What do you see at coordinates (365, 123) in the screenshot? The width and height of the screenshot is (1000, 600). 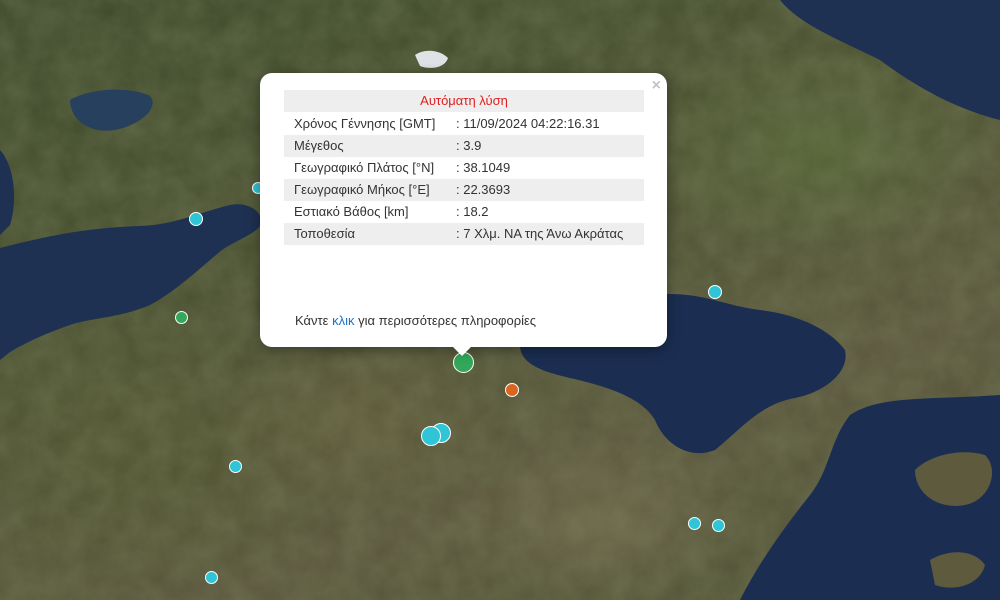 I see `label-origin-time: Χρόνος Γέννησης [GMT]` at bounding box center [365, 123].